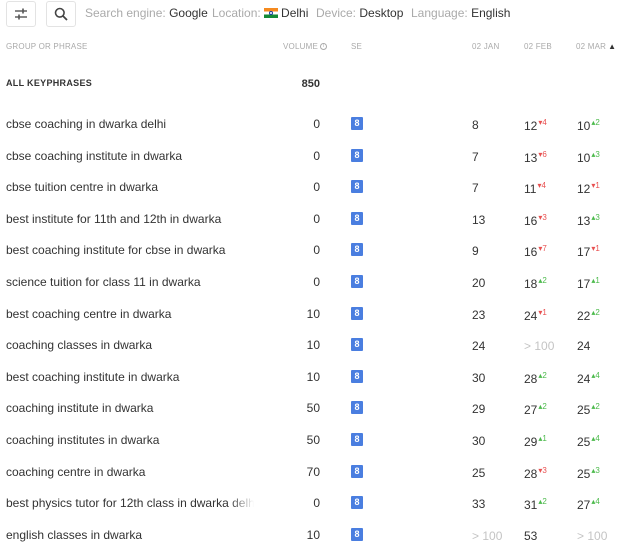 This screenshot has width=623, height=556. I want to click on column-header-volume: VOLUME i, so click(305, 46).